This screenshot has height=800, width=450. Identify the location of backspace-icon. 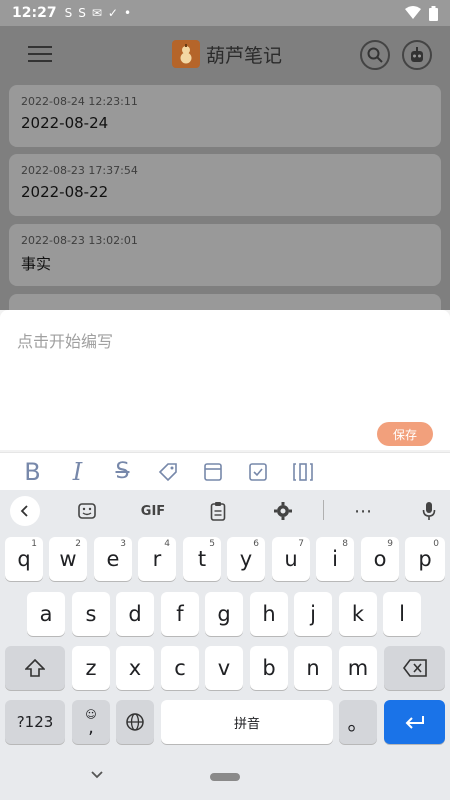
(414, 668).